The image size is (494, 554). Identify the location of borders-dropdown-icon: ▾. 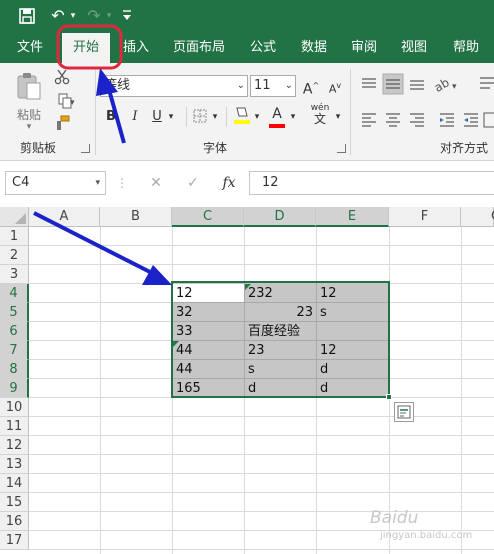
(215, 117).